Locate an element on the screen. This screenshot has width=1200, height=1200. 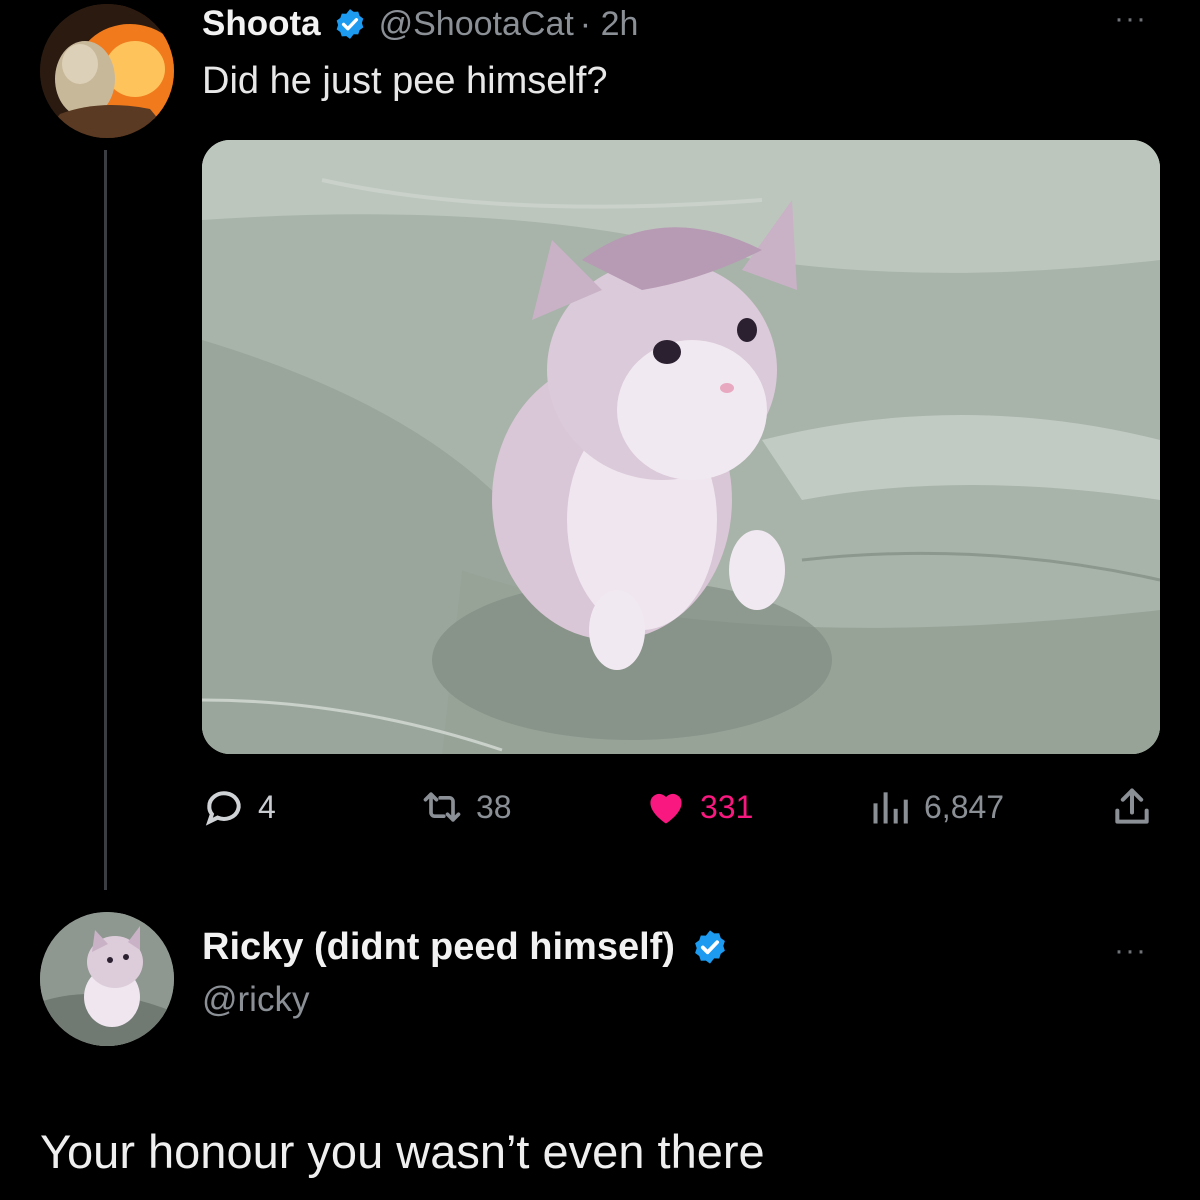
reply-author-handle: @ricky is located at coordinates (255, 1000).